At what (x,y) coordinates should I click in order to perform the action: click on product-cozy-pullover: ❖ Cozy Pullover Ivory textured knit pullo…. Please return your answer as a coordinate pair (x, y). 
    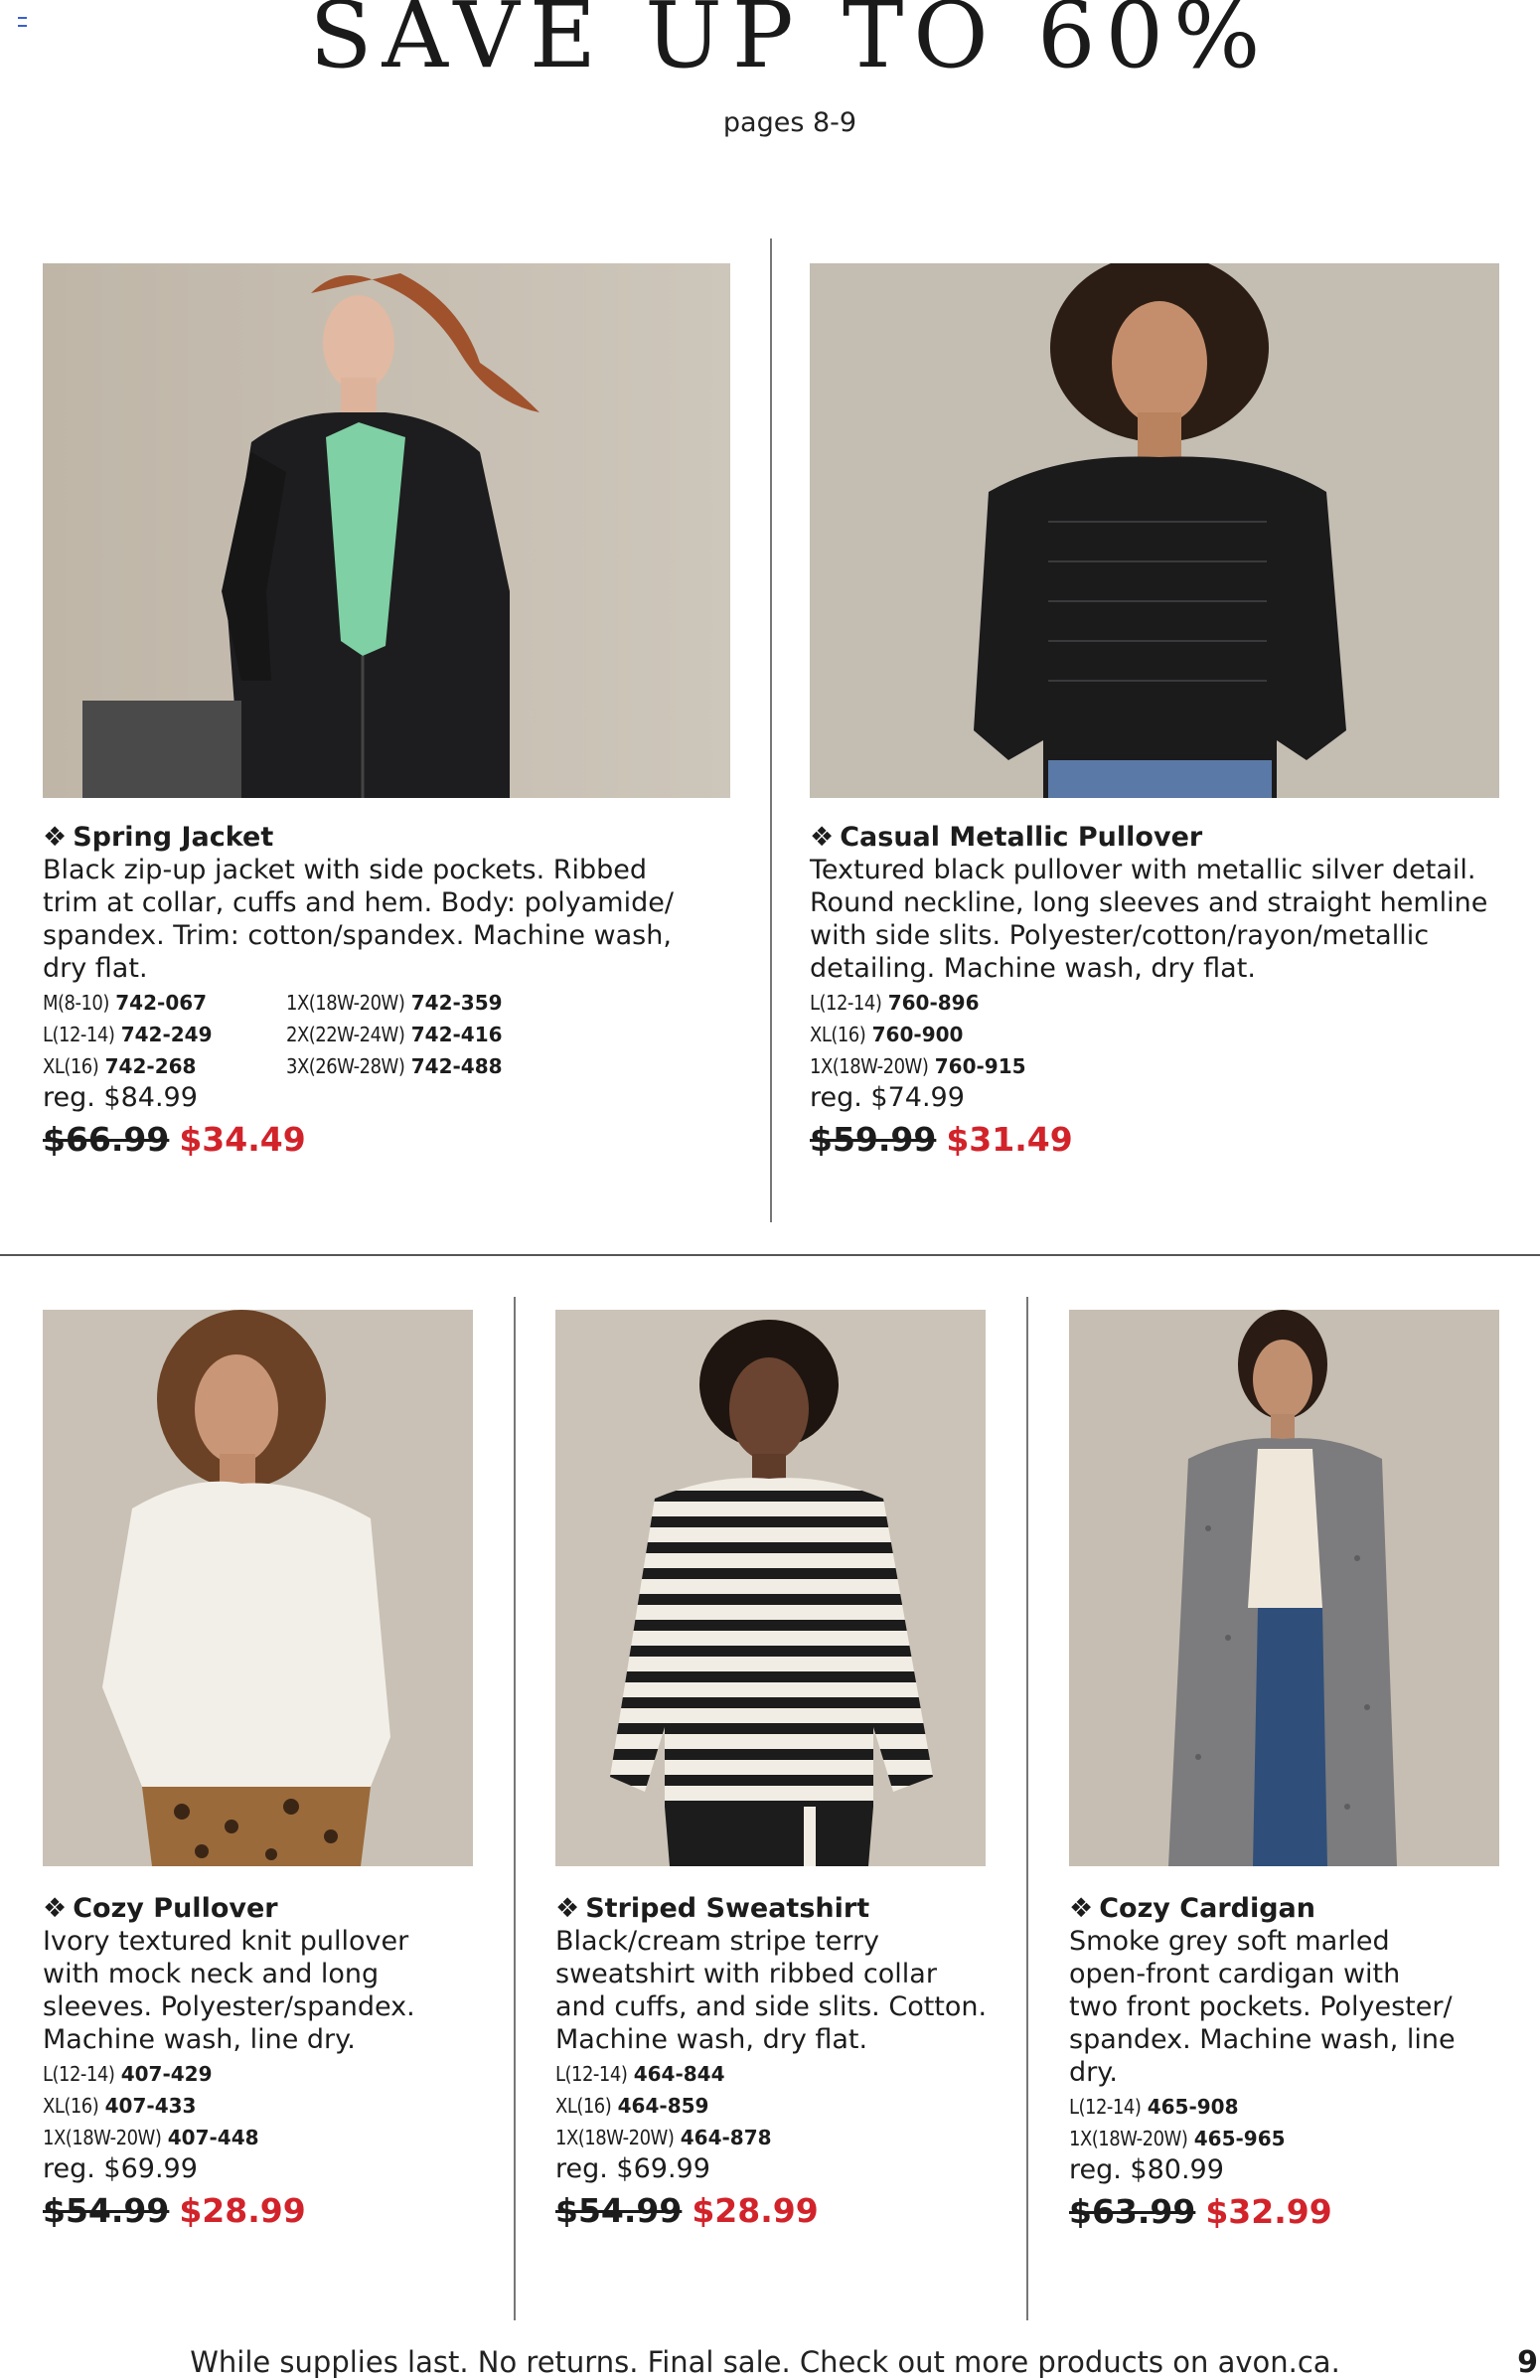
    Looking at the image, I should click on (271, 2062).